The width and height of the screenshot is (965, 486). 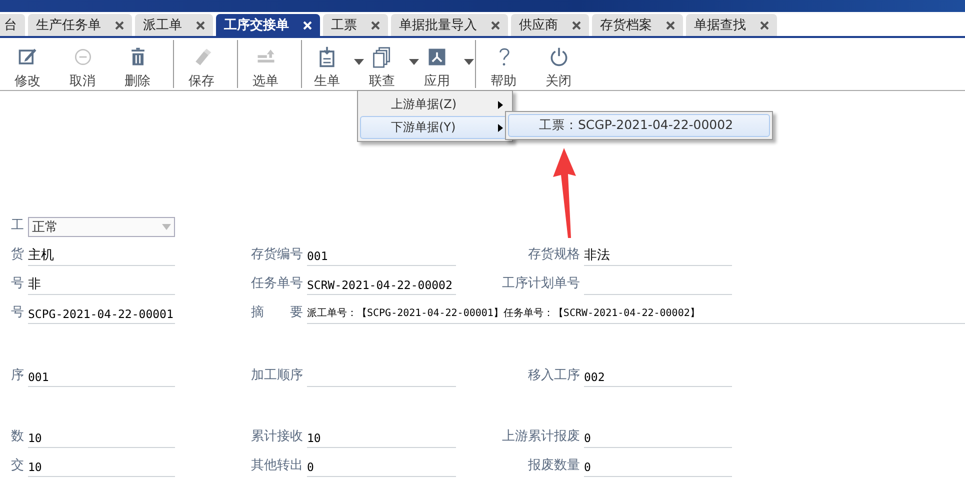 I want to click on toolbar-button: 删除, so click(x=137, y=66).